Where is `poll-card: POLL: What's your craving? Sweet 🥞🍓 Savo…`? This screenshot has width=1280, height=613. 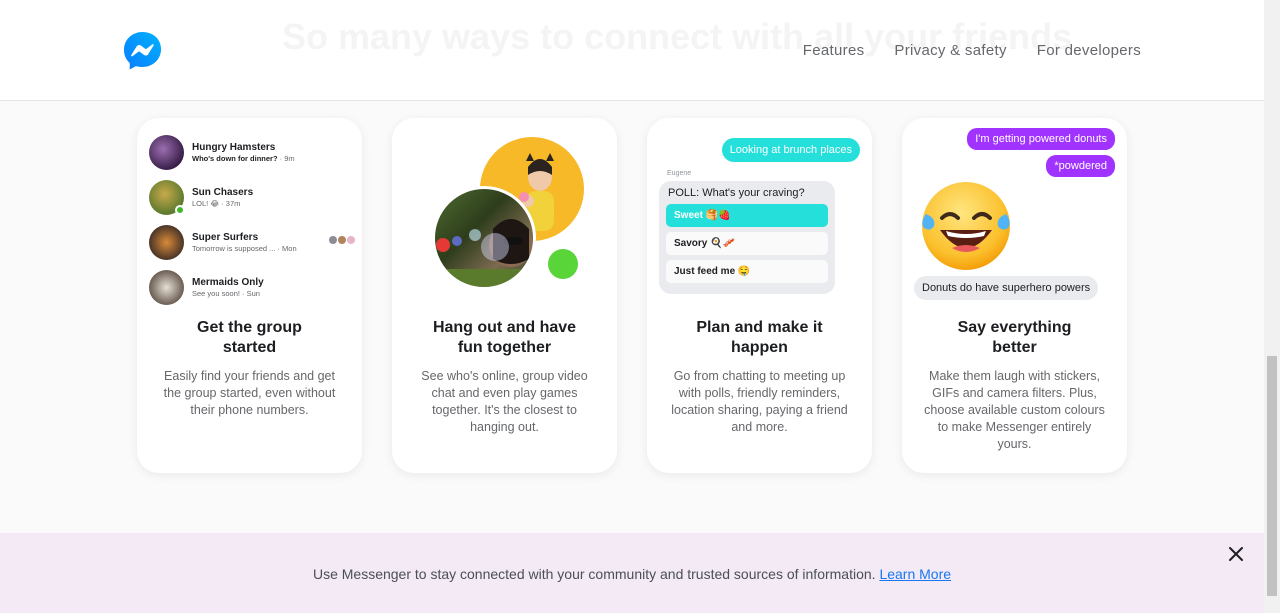
poll-card: POLL: What's your craving? Sweet 🥞🍓 Savo… is located at coordinates (747, 237).